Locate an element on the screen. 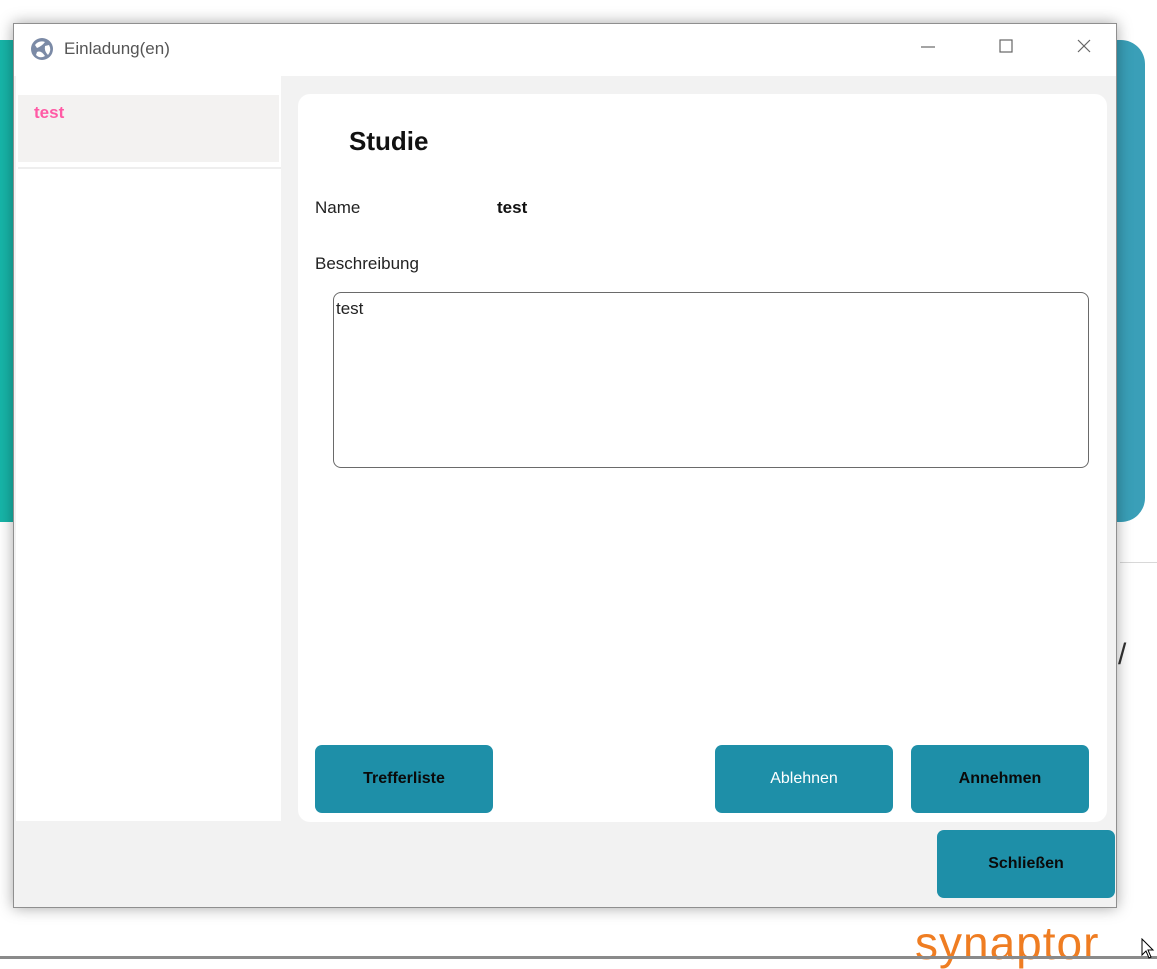  minimize-icon is located at coordinates (928, 48).